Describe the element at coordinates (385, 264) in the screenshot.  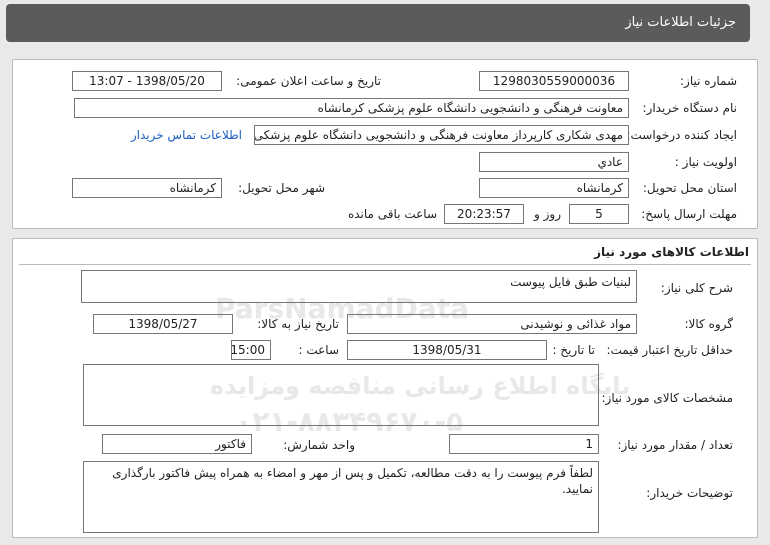
I see `section-divider` at that location.